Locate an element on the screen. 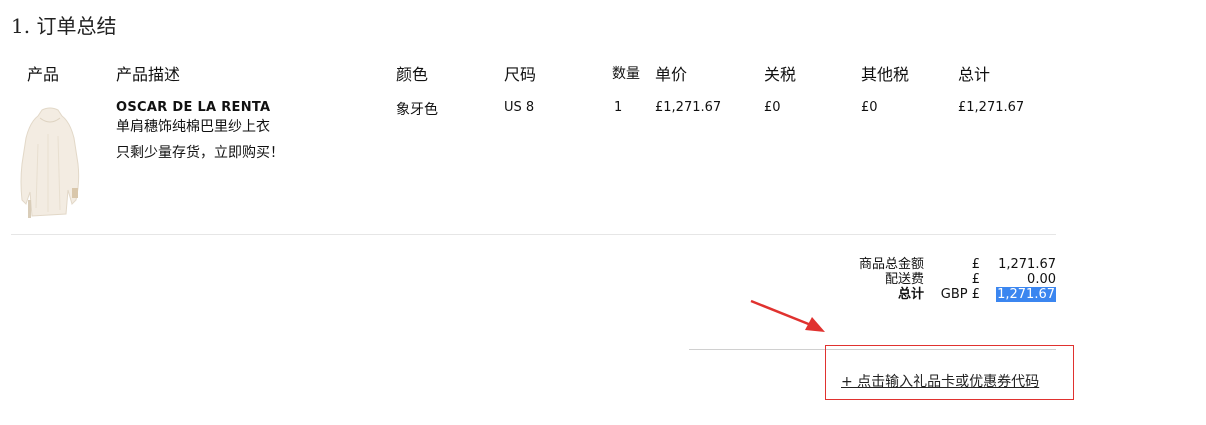 This screenshot has width=1206, height=425. red-arrow-icon is located at coordinates (790, 319).